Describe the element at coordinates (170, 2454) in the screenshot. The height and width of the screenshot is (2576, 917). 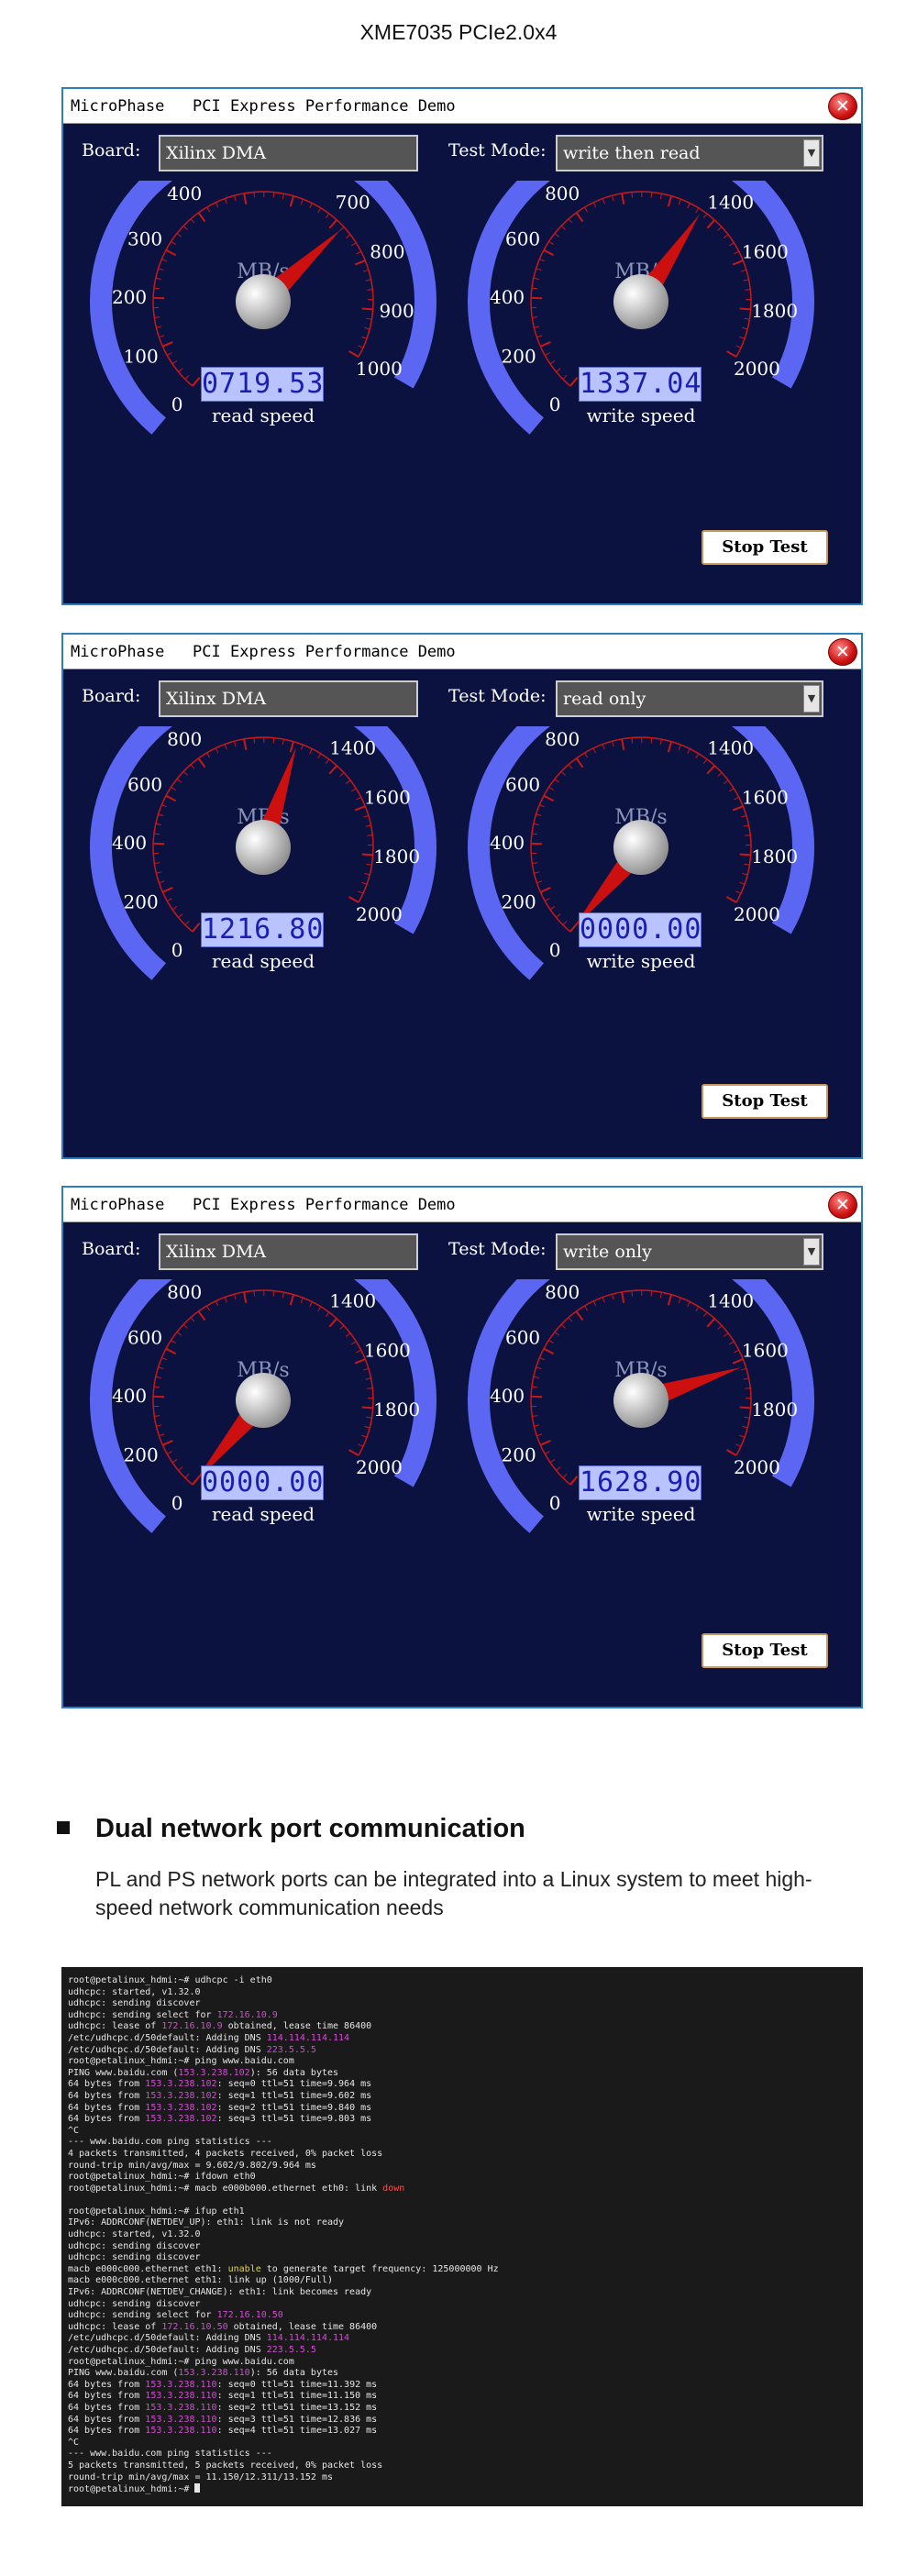
I see `terminal-line: --- www.baidu.com ping statistics ---` at that location.